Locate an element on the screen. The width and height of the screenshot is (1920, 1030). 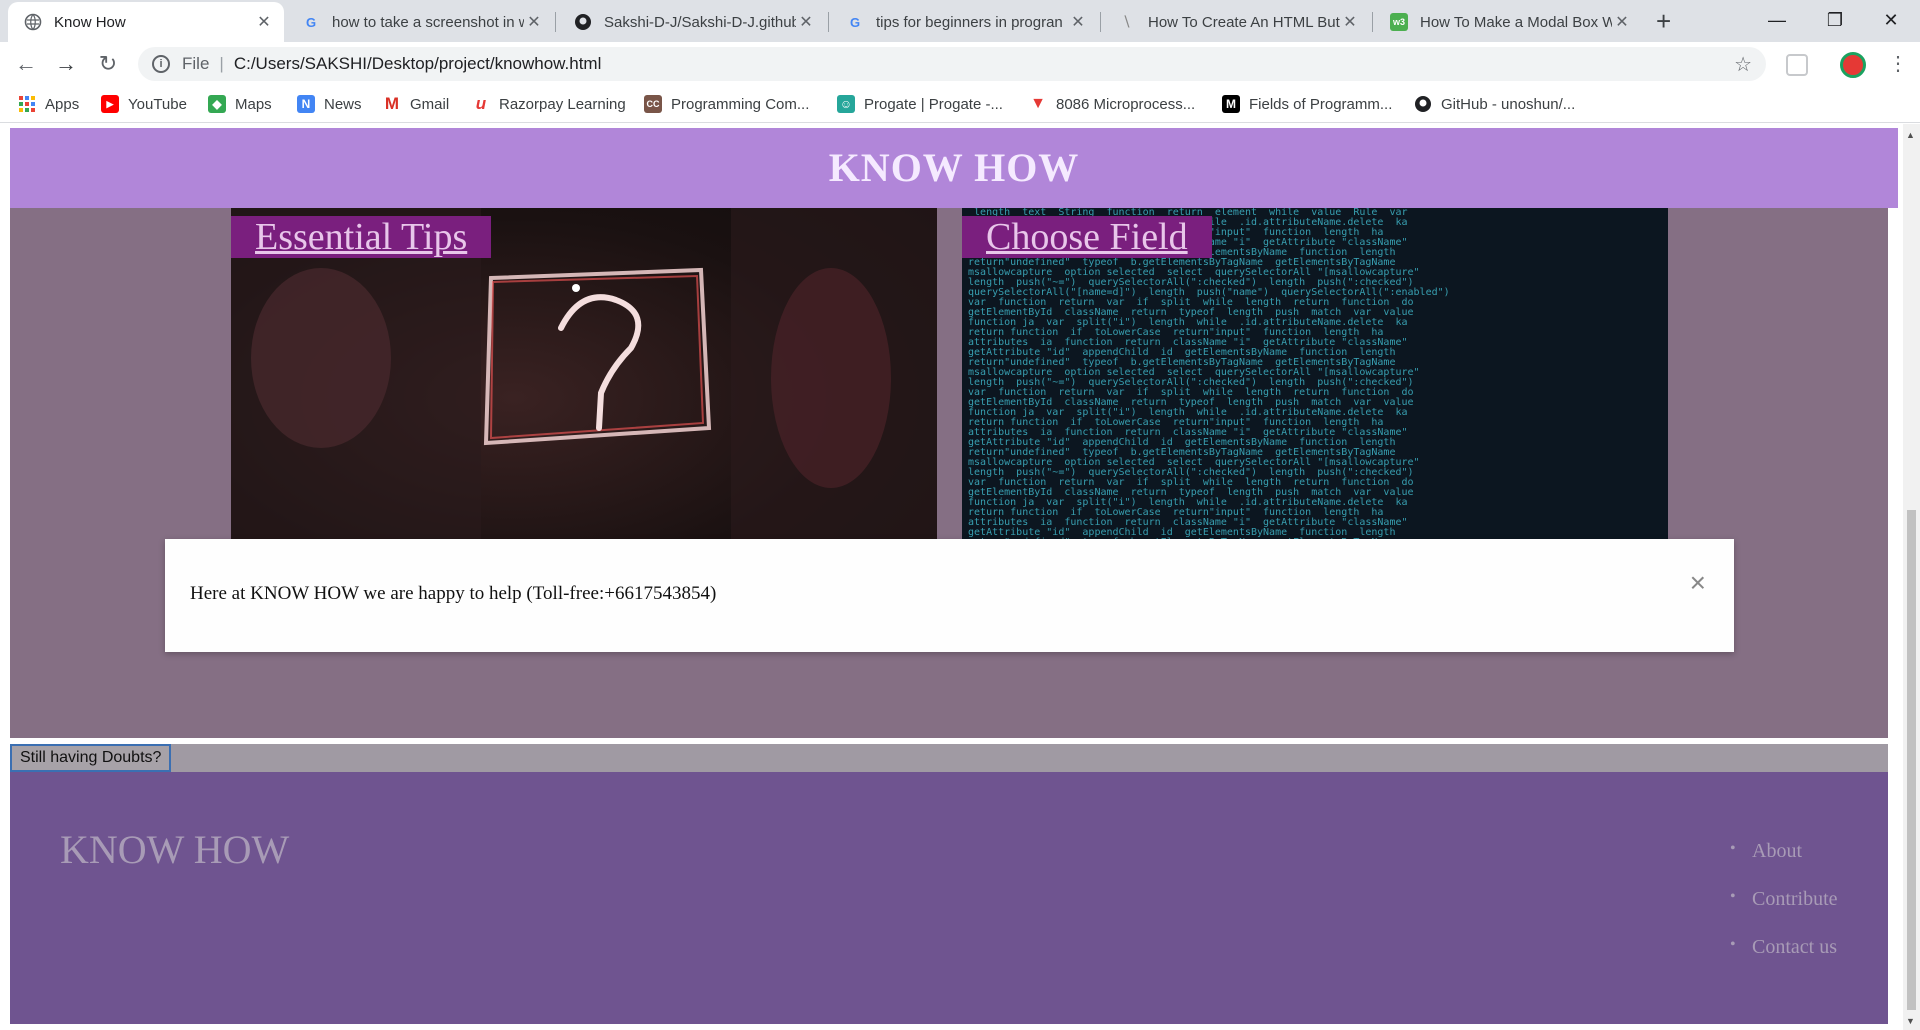
bookmark-razorpay: u Razorpay Learning is located at coordinates (549, 103).